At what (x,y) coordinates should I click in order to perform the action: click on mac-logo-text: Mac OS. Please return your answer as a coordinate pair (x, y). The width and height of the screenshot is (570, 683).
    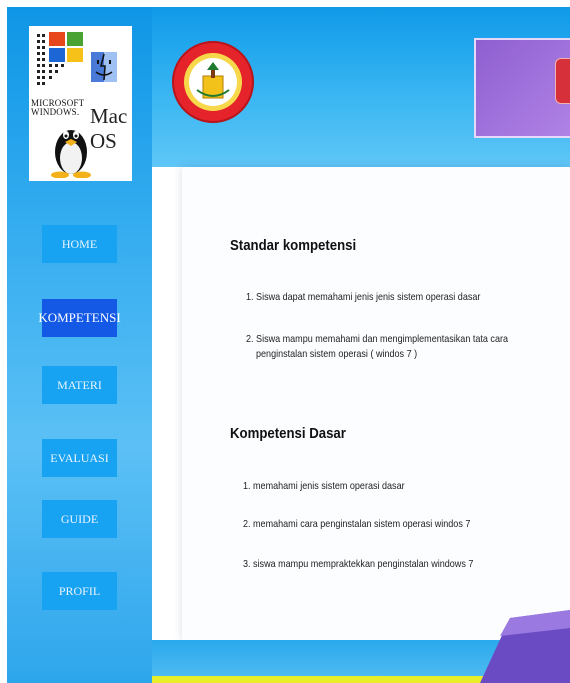
    Looking at the image, I should click on (109, 128).